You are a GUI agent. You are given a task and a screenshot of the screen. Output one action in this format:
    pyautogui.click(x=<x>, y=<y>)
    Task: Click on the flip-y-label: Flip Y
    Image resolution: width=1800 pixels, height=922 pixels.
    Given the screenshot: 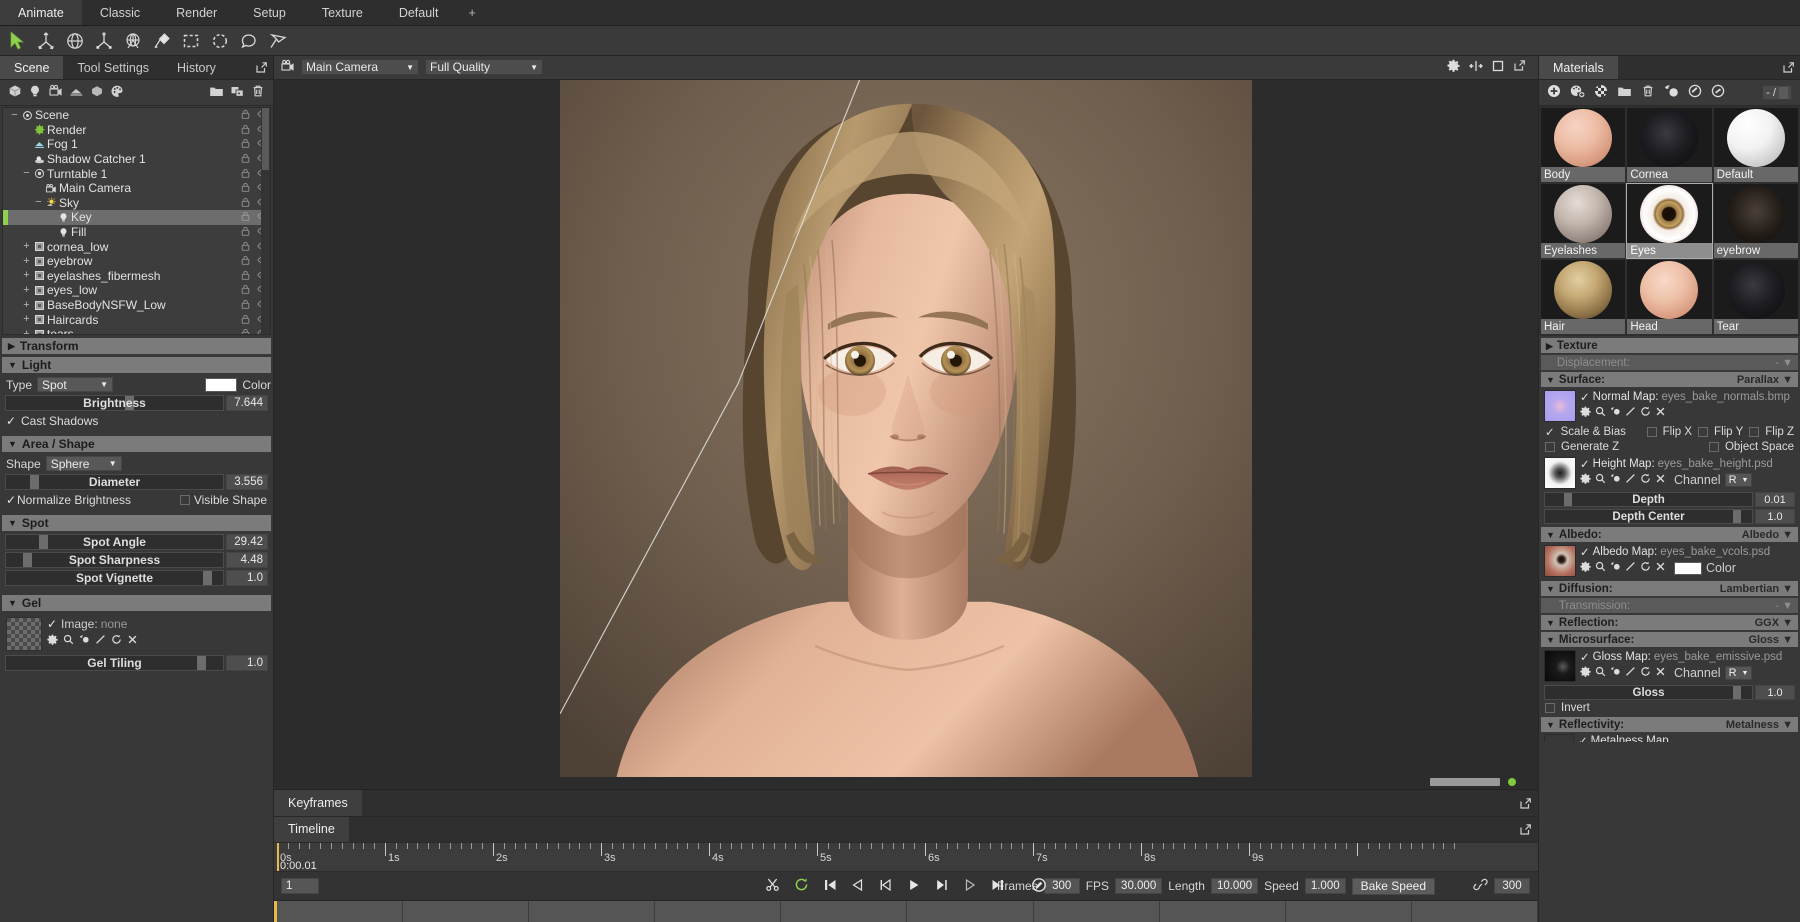 What is the action you would take?
    pyautogui.click(x=1728, y=432)
    